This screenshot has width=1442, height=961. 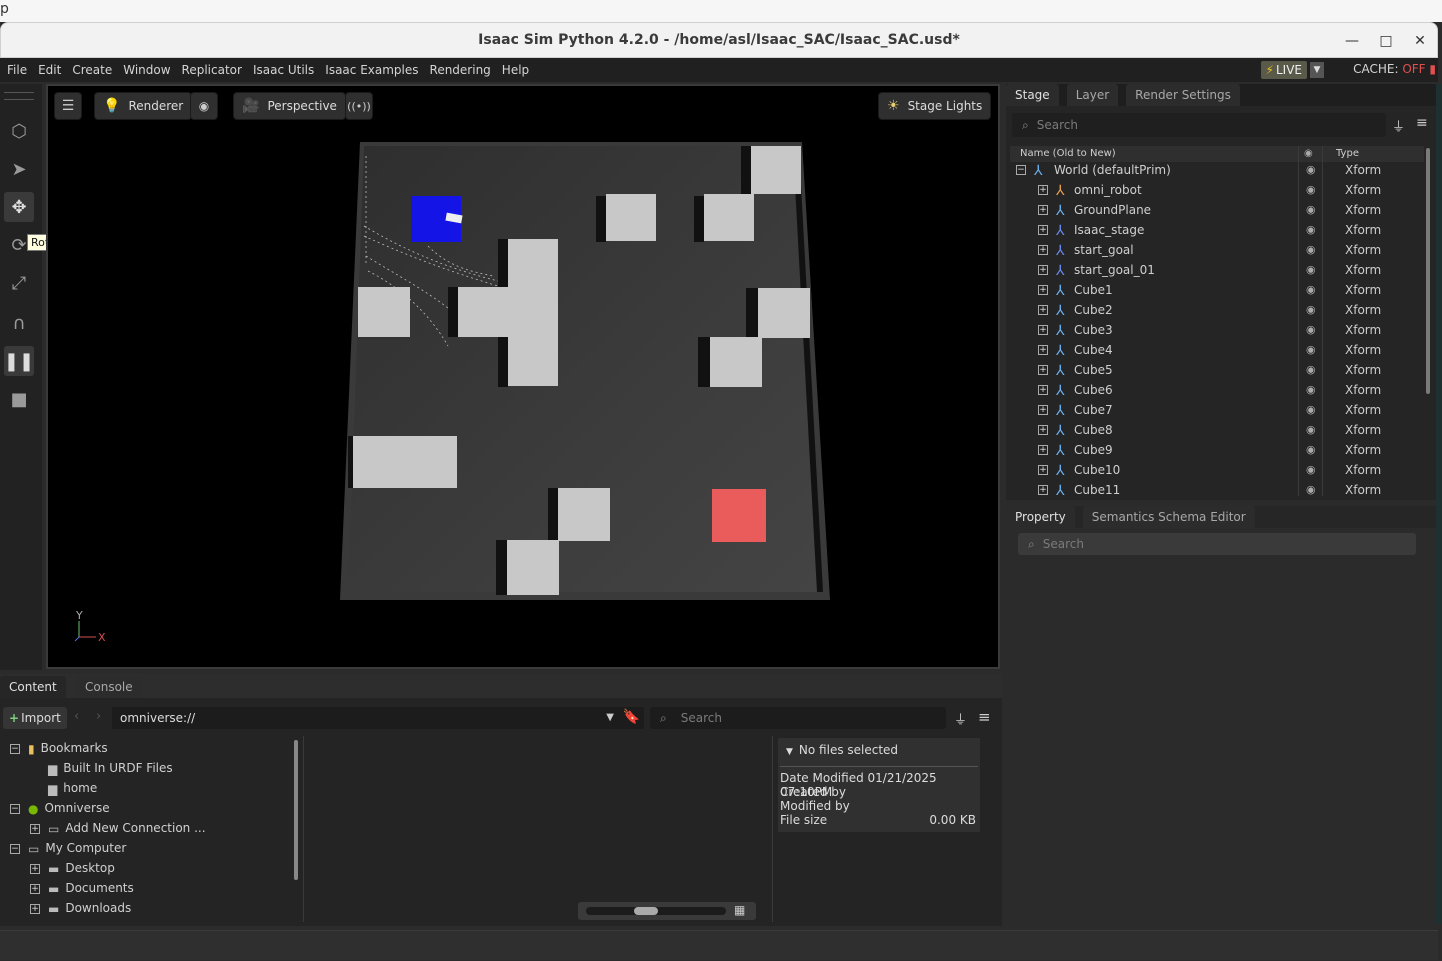 I want to click on import-button: + Import, so click(x=35, y=718).